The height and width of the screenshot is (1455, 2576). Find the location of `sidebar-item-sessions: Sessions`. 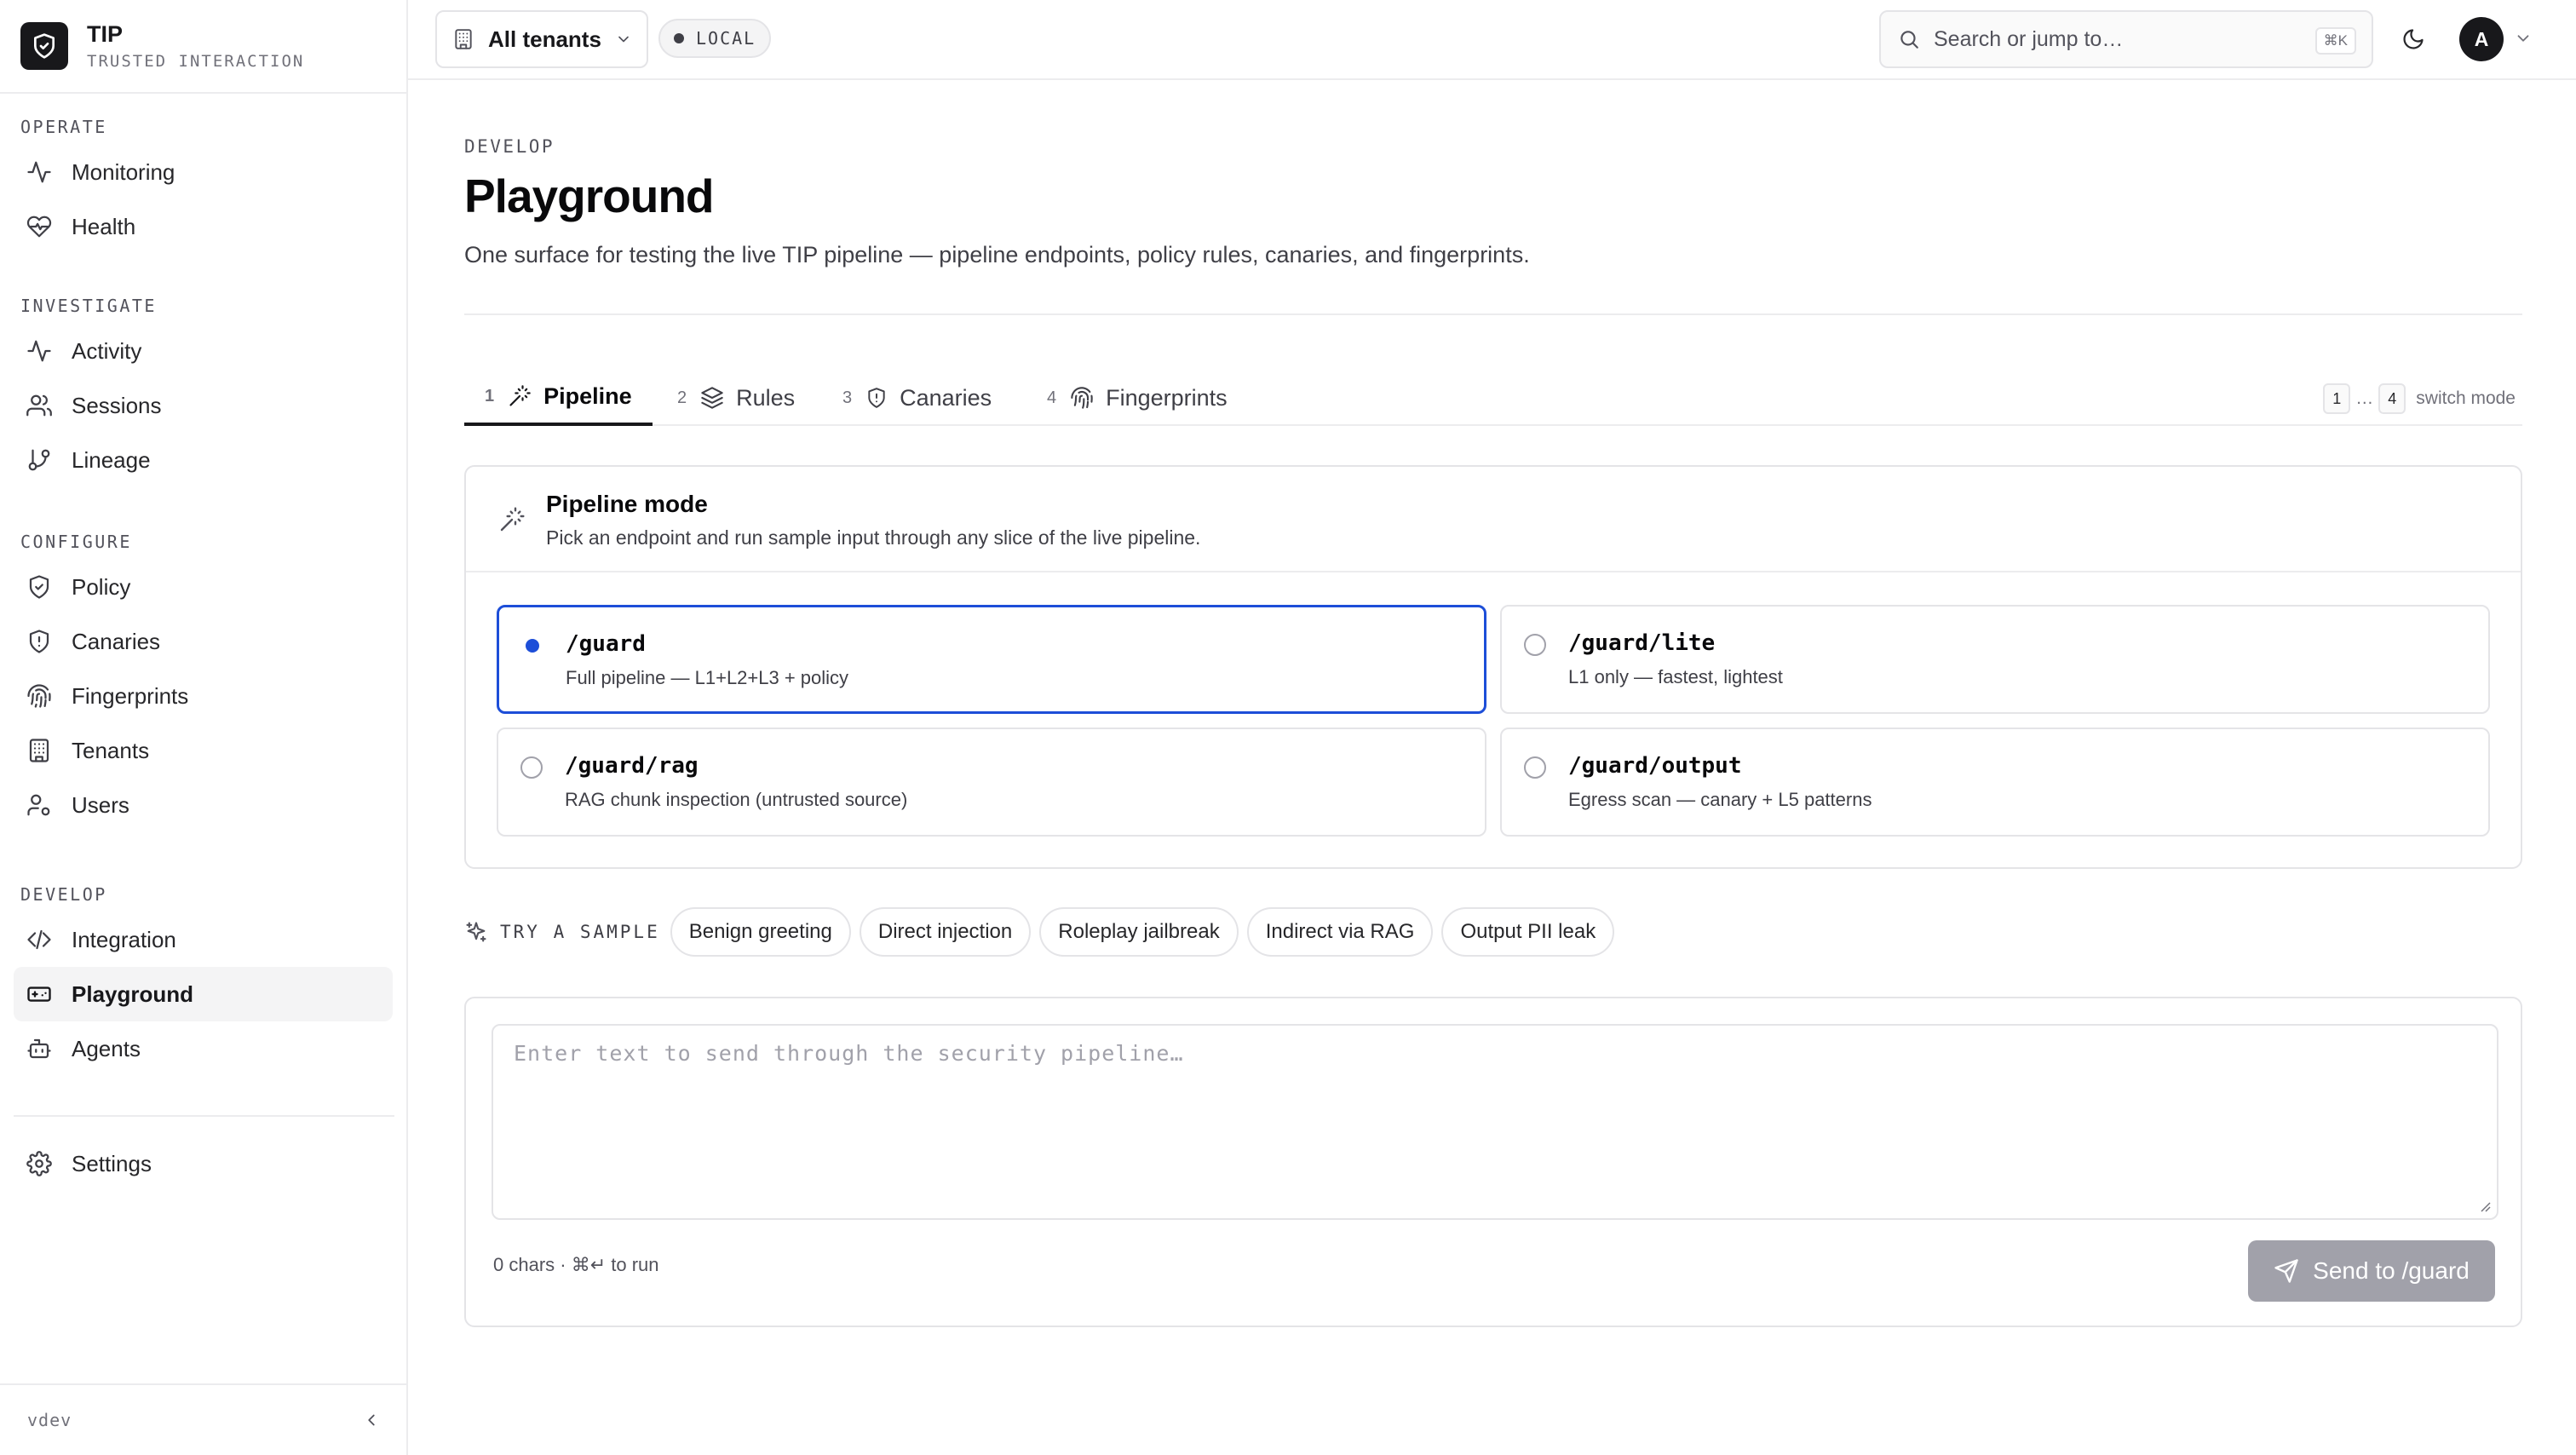

sidebar-item-sessions: Sessions is located at coordinates (204, 405).